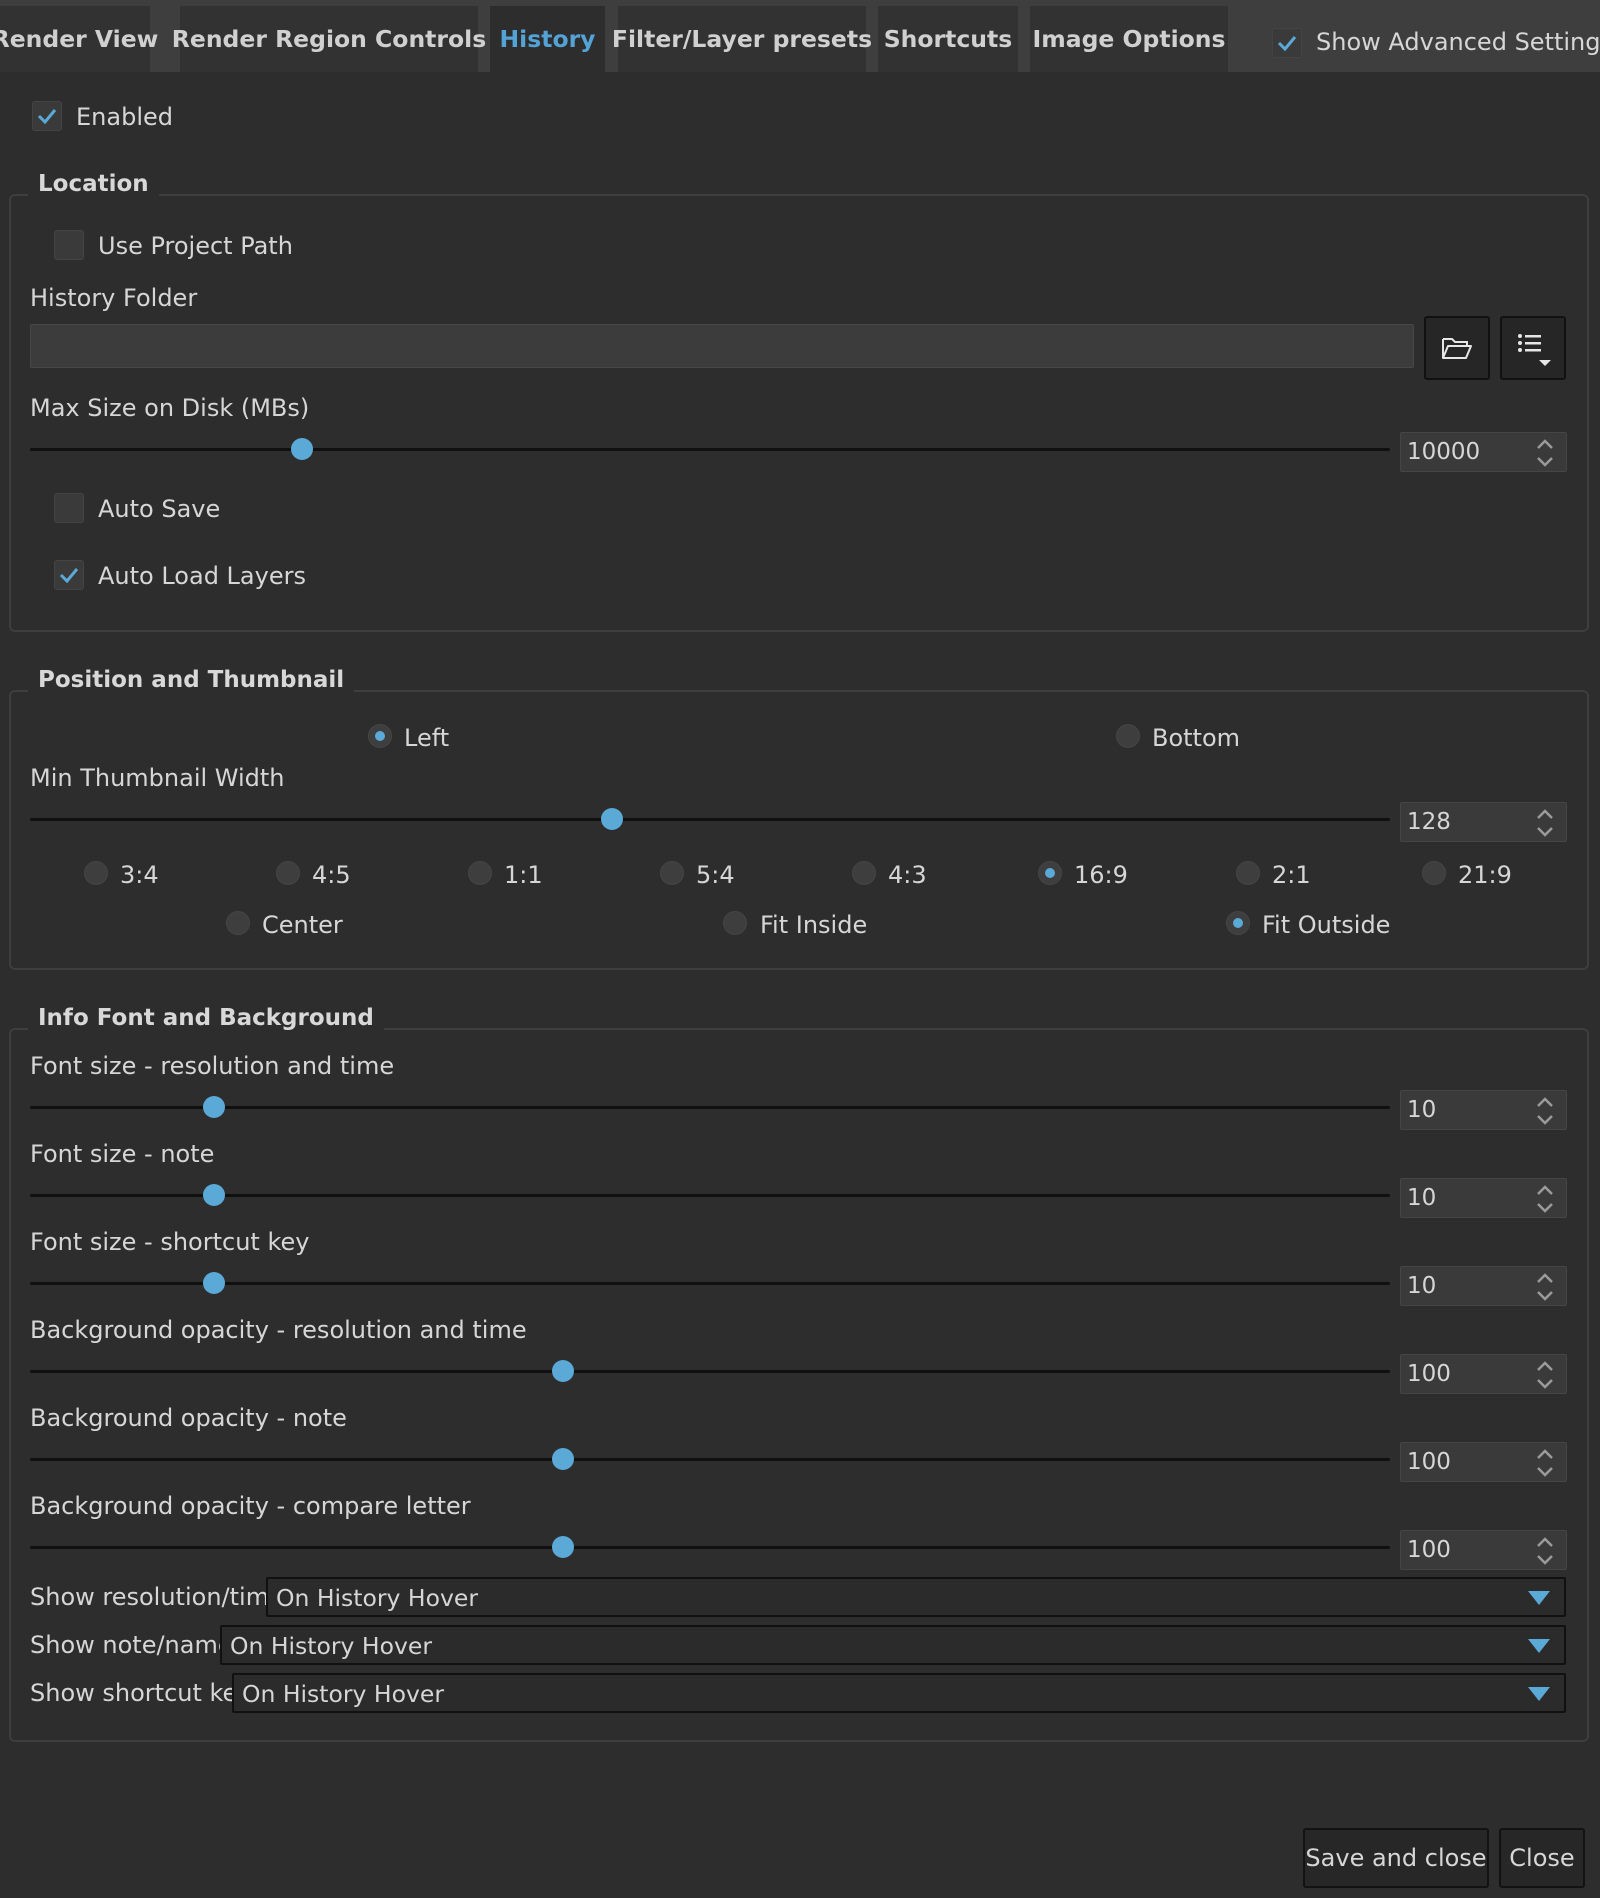 This screenshot has width=1600, height=1898. What do you see at coordinates (288, 873) in the screenshot?
I see `ratio-4-5-radio` at bounding box center [288, 873].